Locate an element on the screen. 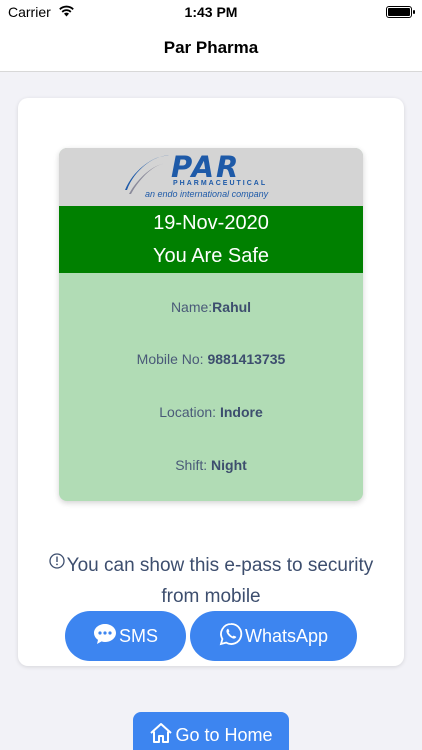  pass-status-banner: 19-Nov-2020 You Are Safe is located at coordinates (211, 239).